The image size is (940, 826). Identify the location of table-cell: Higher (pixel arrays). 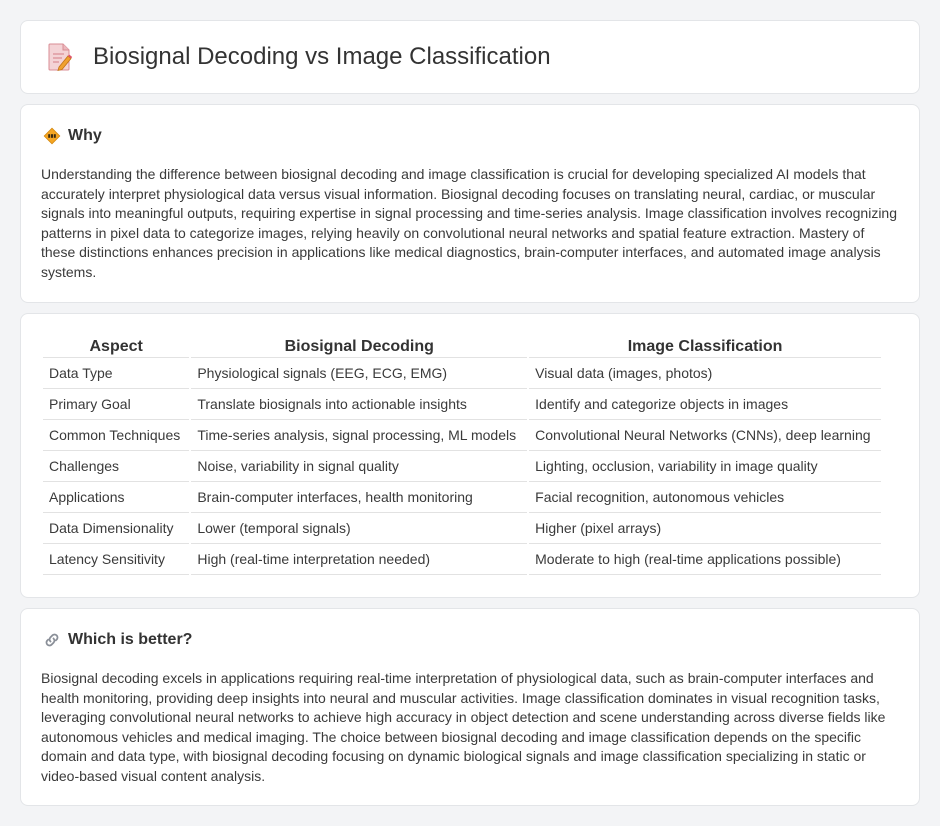
(705, 528).